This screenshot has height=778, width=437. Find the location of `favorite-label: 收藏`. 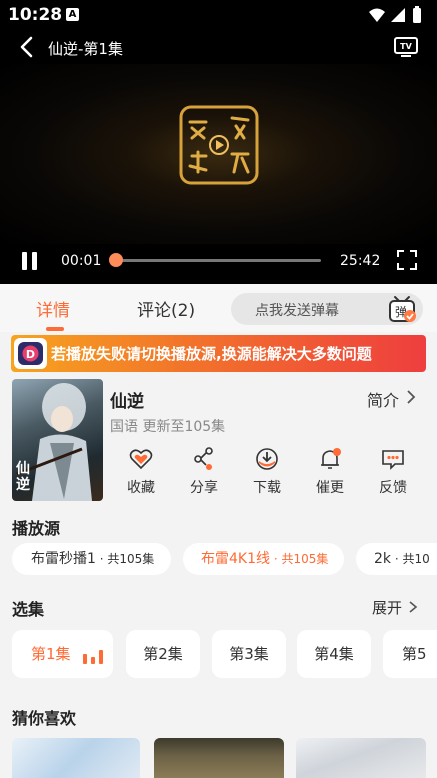

favorite-label: 收藏 is located at coordinates (141, 488).